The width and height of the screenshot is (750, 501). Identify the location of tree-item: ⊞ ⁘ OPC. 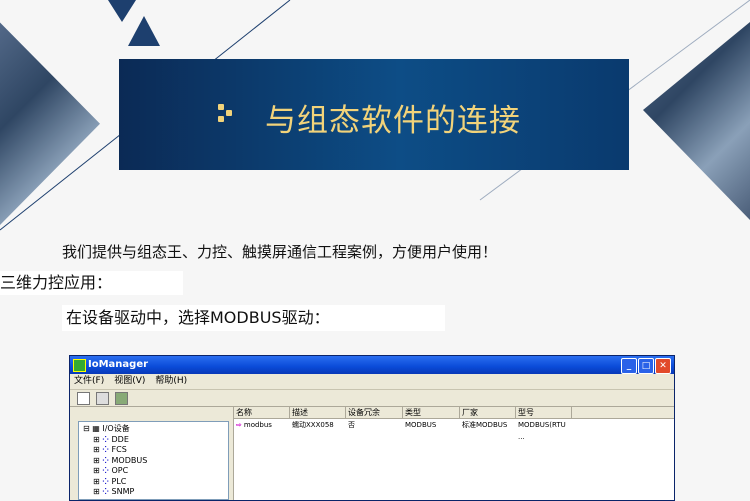
(153, 471).